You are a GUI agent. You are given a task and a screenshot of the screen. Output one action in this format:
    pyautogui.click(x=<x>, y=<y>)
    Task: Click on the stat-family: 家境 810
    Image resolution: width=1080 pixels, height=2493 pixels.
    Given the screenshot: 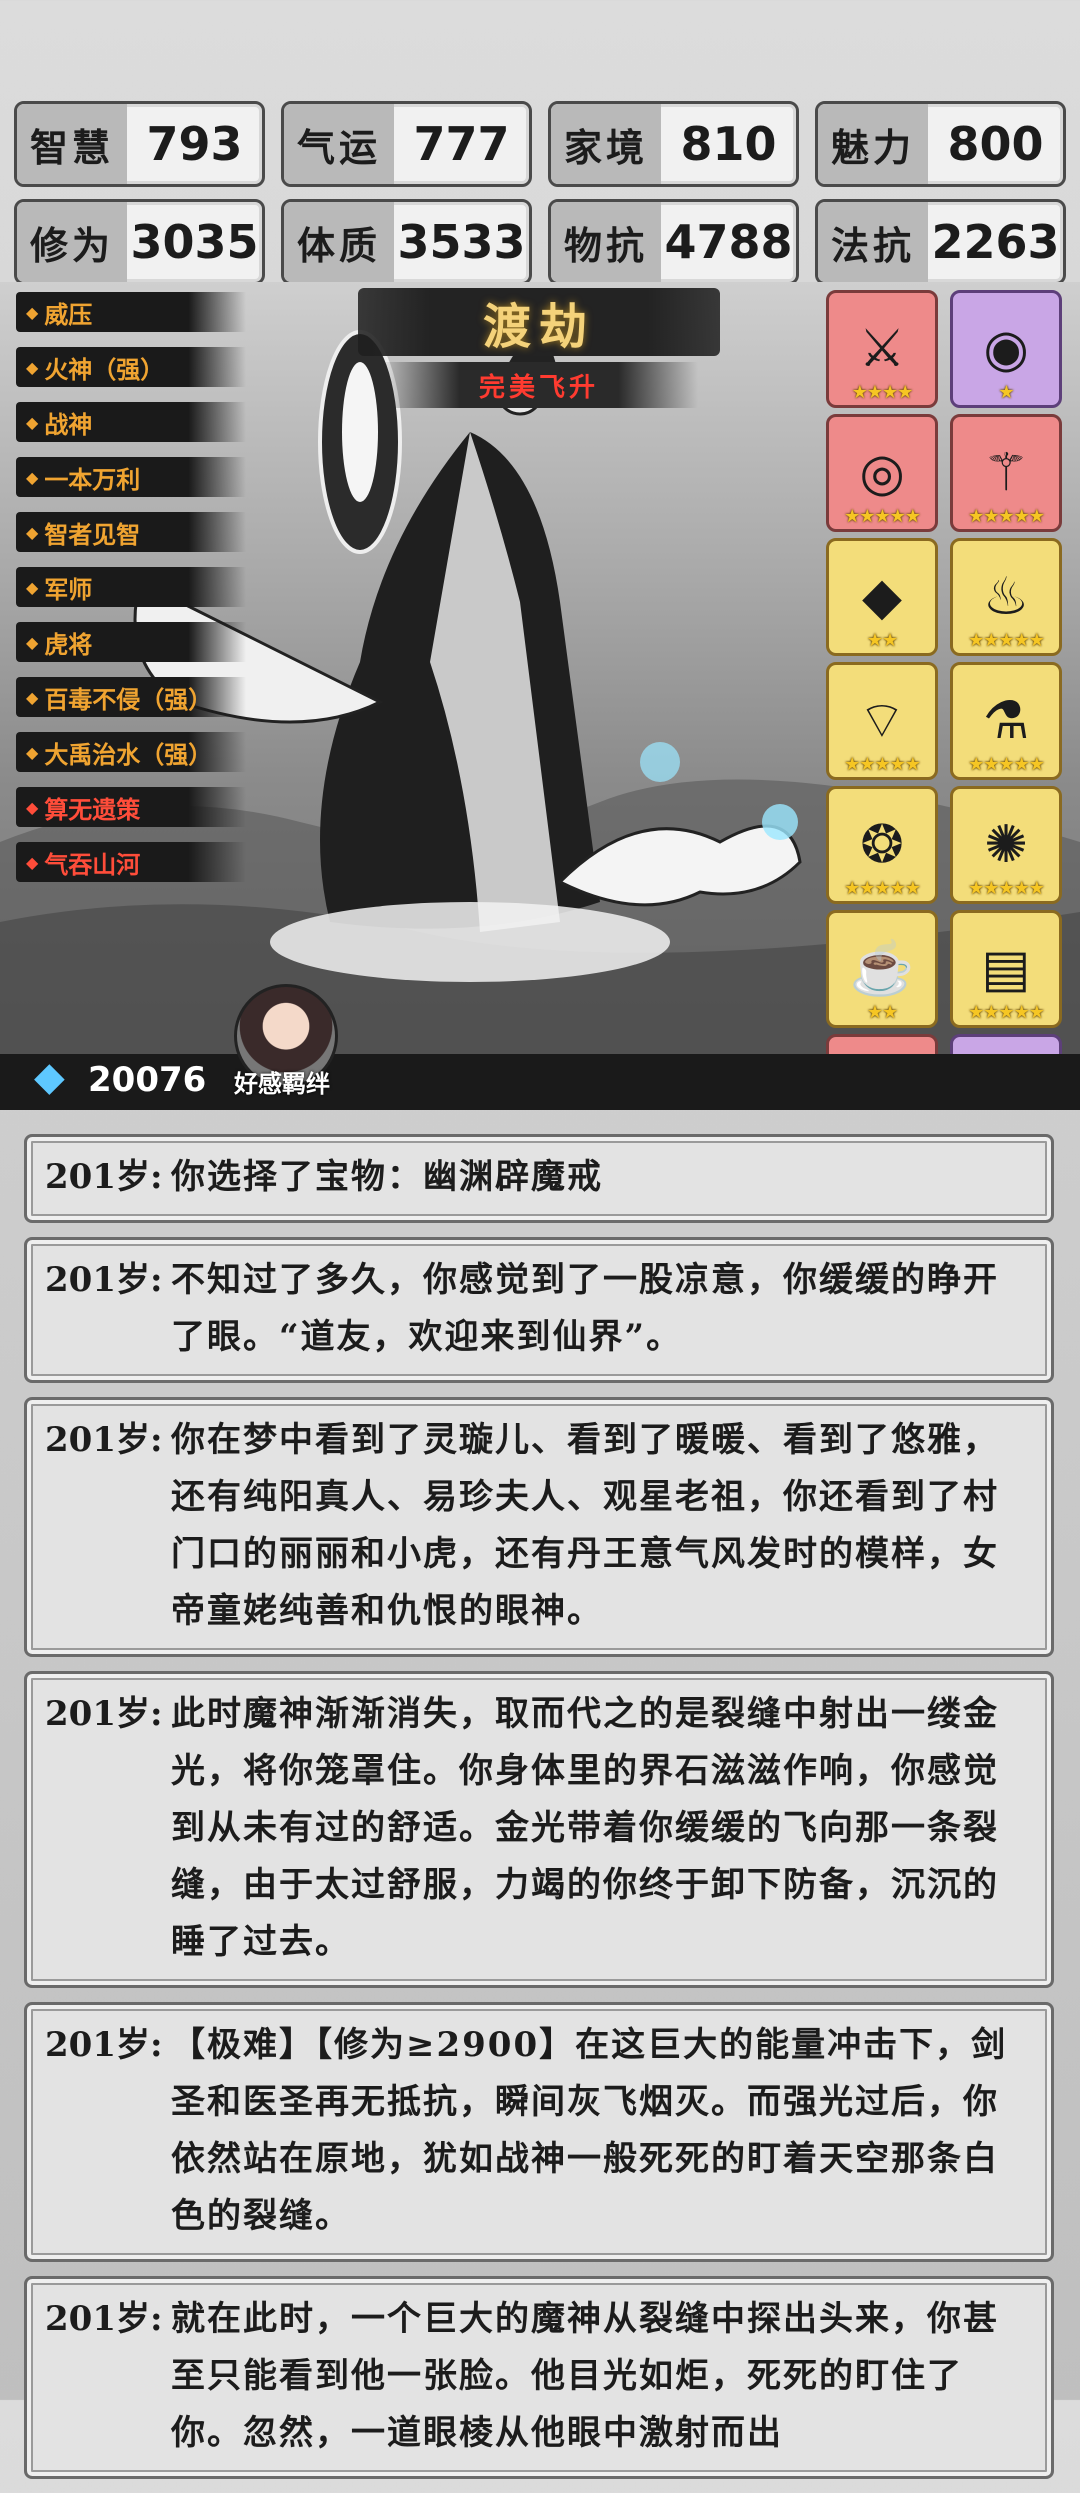 What is the action you would take?
    pyautogui.click(x=673, y=144)
    